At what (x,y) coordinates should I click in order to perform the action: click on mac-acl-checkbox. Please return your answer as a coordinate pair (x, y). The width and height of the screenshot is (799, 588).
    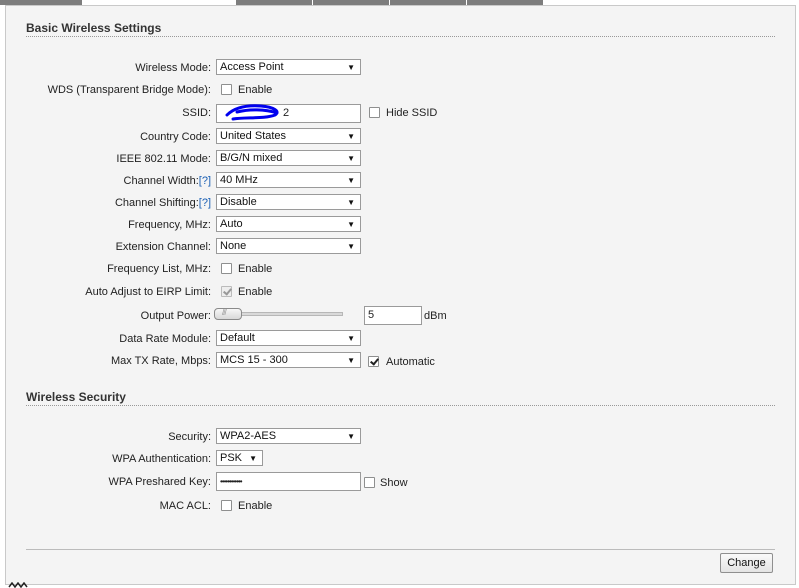
    Looking at the image, I should click on (226, 505).